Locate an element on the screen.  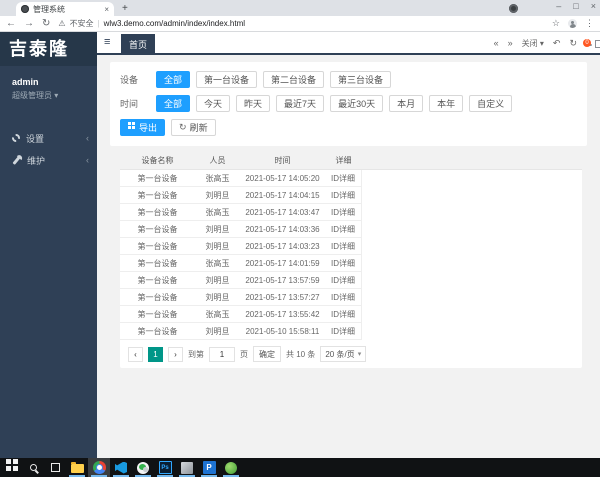
sidebar-item-label: 设置 is located at coordinates (35, 138).